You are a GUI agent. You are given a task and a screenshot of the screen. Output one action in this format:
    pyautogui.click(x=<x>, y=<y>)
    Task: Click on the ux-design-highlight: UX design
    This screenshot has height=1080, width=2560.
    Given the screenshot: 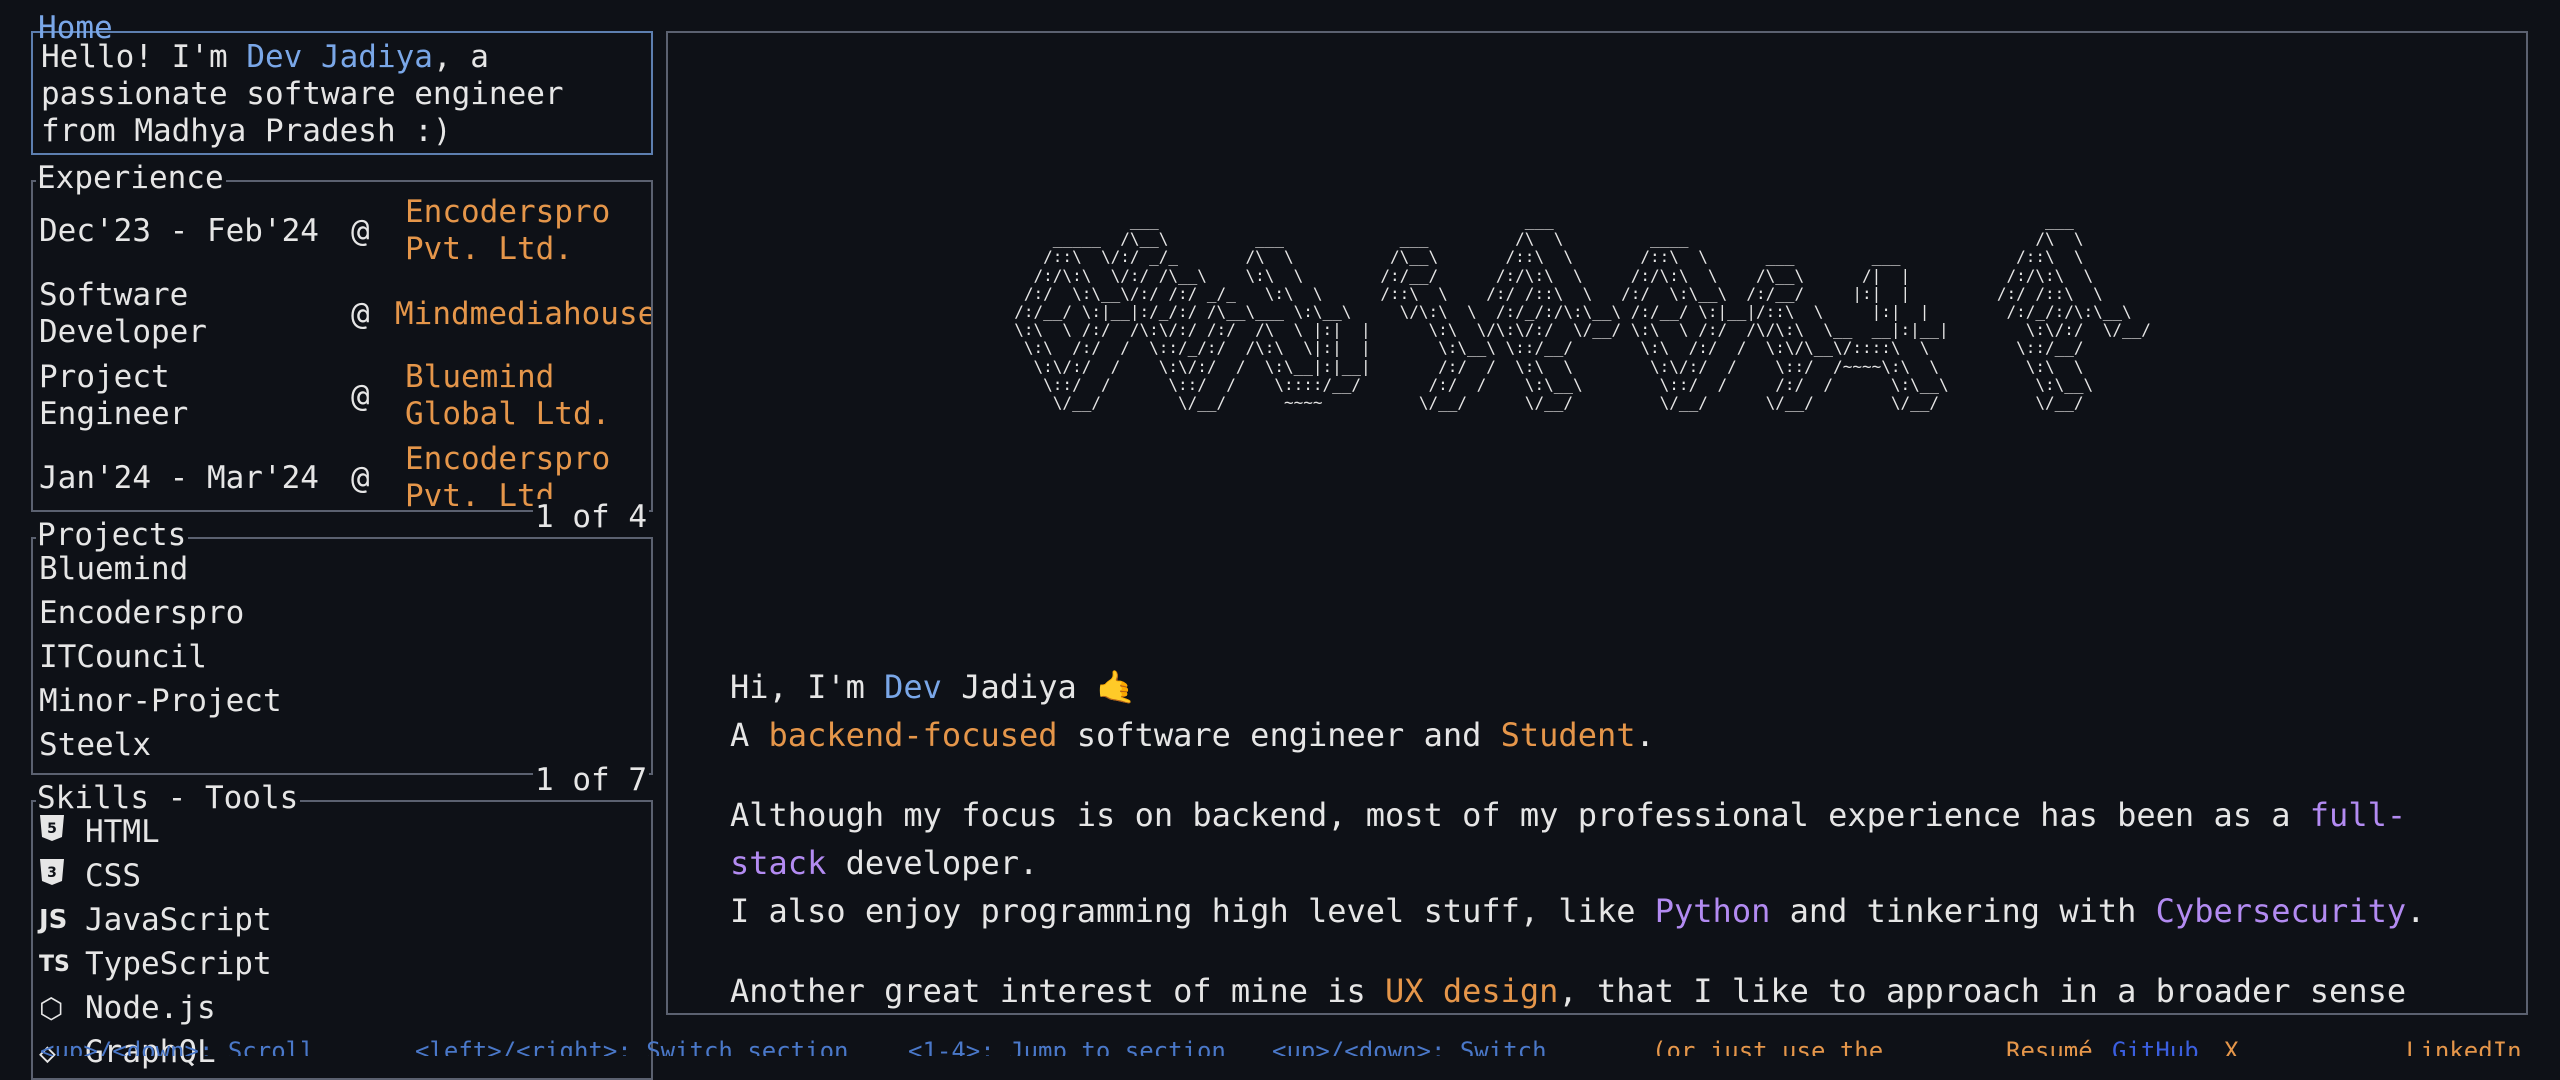 What is the action you would take?
    pyautogui.click(x=1472, y=991)
    